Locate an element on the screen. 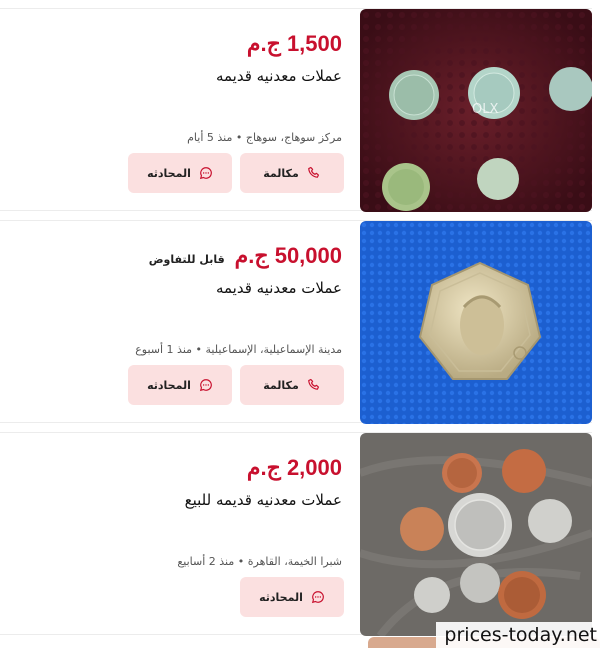  listing-price: 1,500 ج.م is located at coordinates (294, 43).